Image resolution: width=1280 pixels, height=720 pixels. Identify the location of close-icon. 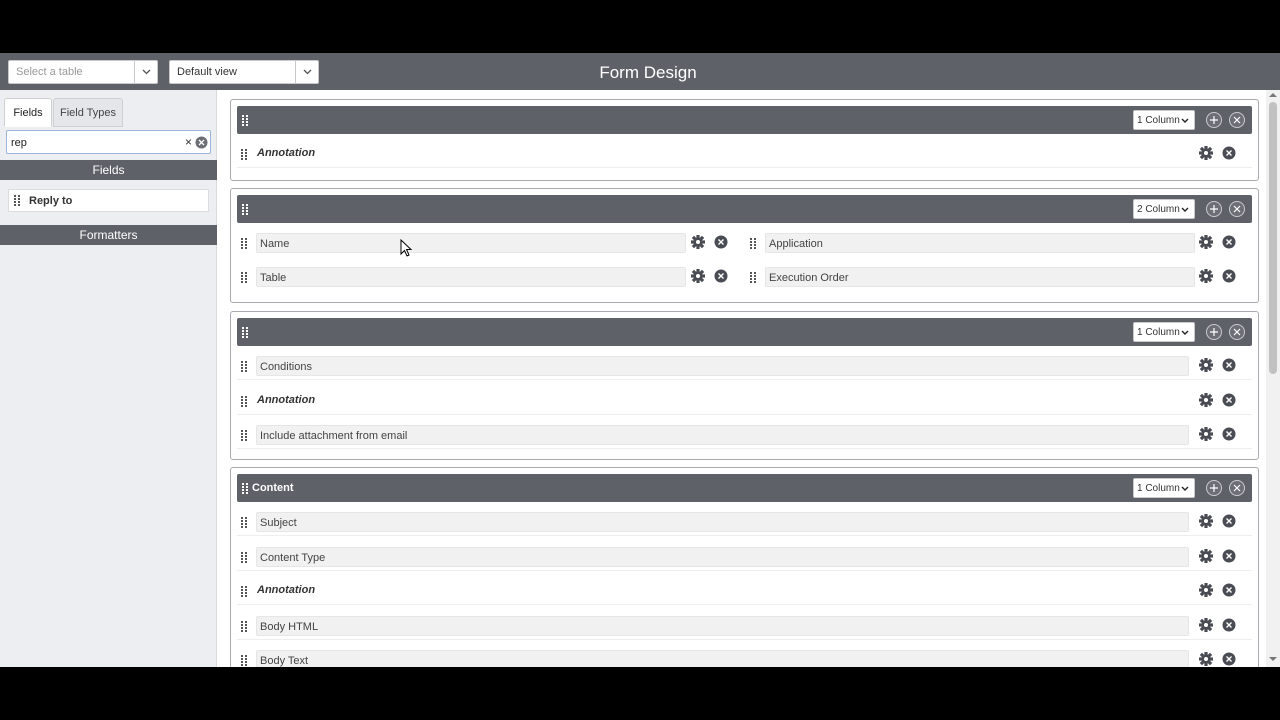
(1237, 209).